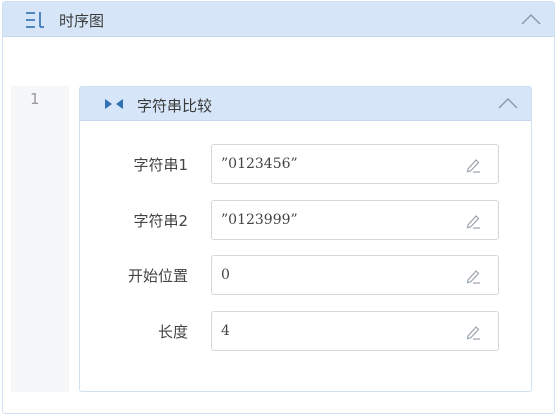 The width and height of the screenshot is (557, 417). Describe the element at coordinates (160, 221) in the screenshot. I see `field-label: 字符串2` at that location.